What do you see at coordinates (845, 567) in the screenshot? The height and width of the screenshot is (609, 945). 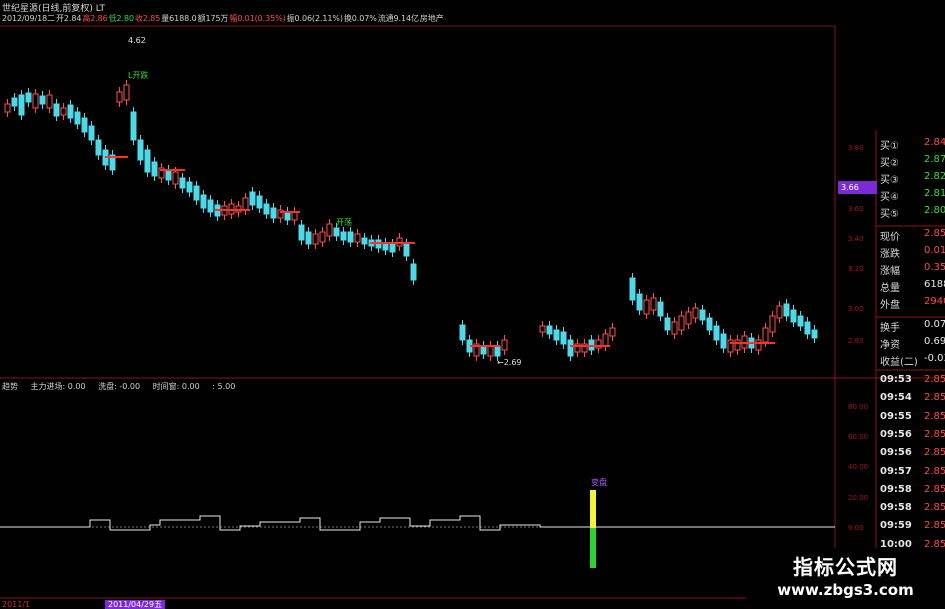 I see `watermark-title: 指标公式网` at bounding box center [845, 567].